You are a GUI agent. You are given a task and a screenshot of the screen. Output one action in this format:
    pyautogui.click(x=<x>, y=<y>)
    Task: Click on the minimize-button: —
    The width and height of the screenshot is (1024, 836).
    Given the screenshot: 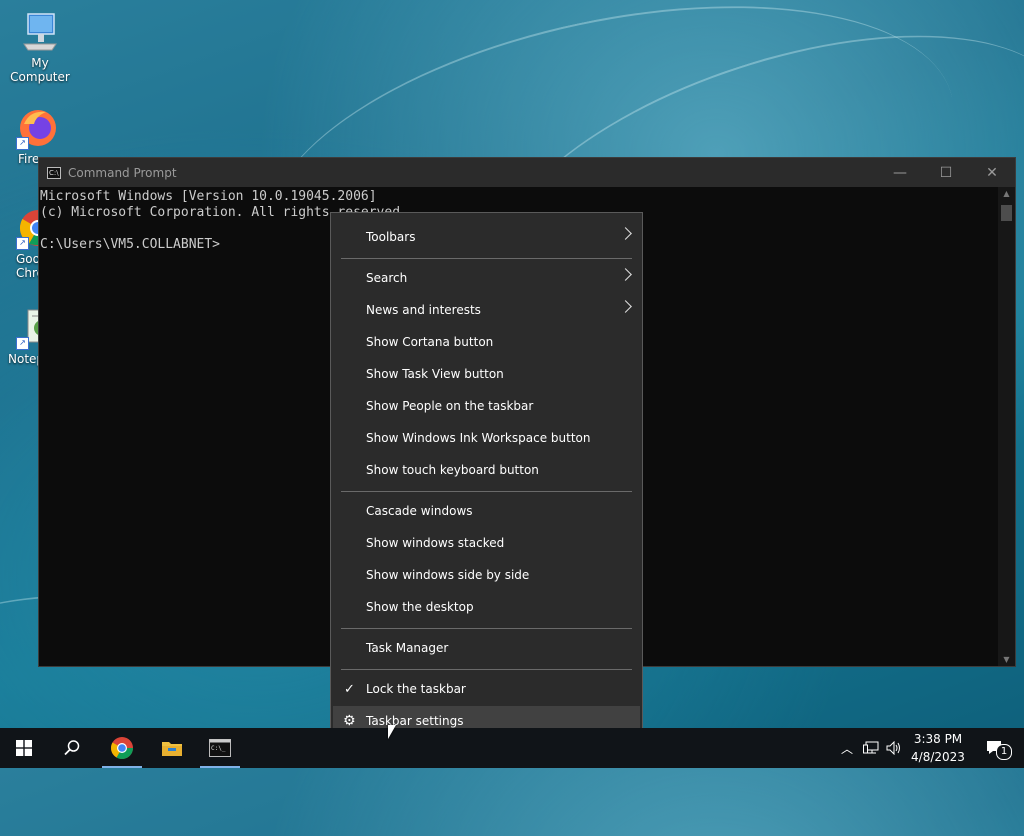 What is the action you would take?
    pyautogui.click(x=900, y=172)
    